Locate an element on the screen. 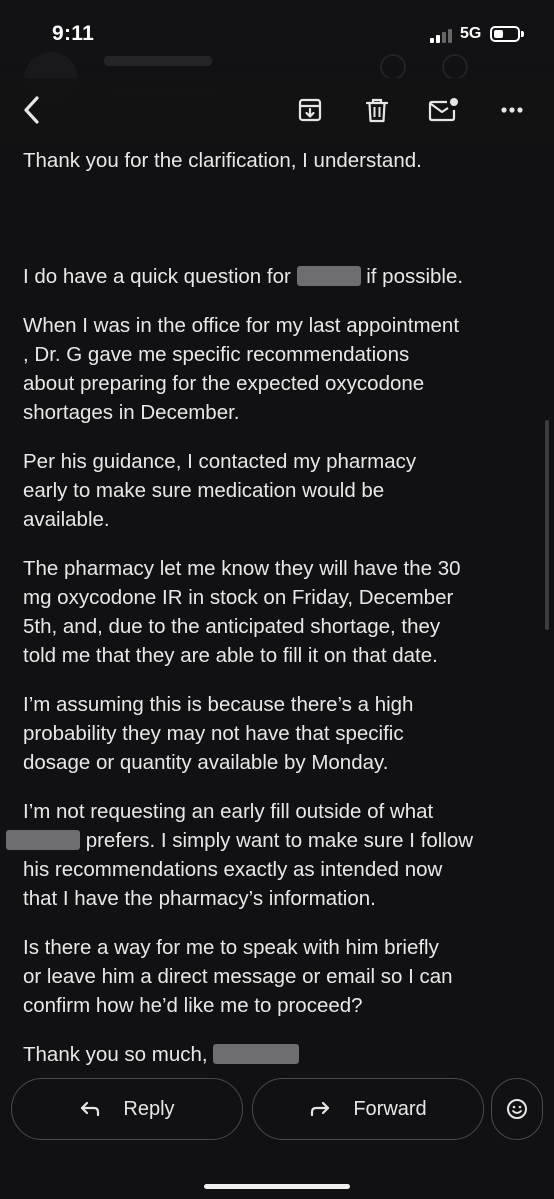 Image resolution: width=554 pixels, height=1199 pixels. more-options-button is located at coordinates (512, 110).